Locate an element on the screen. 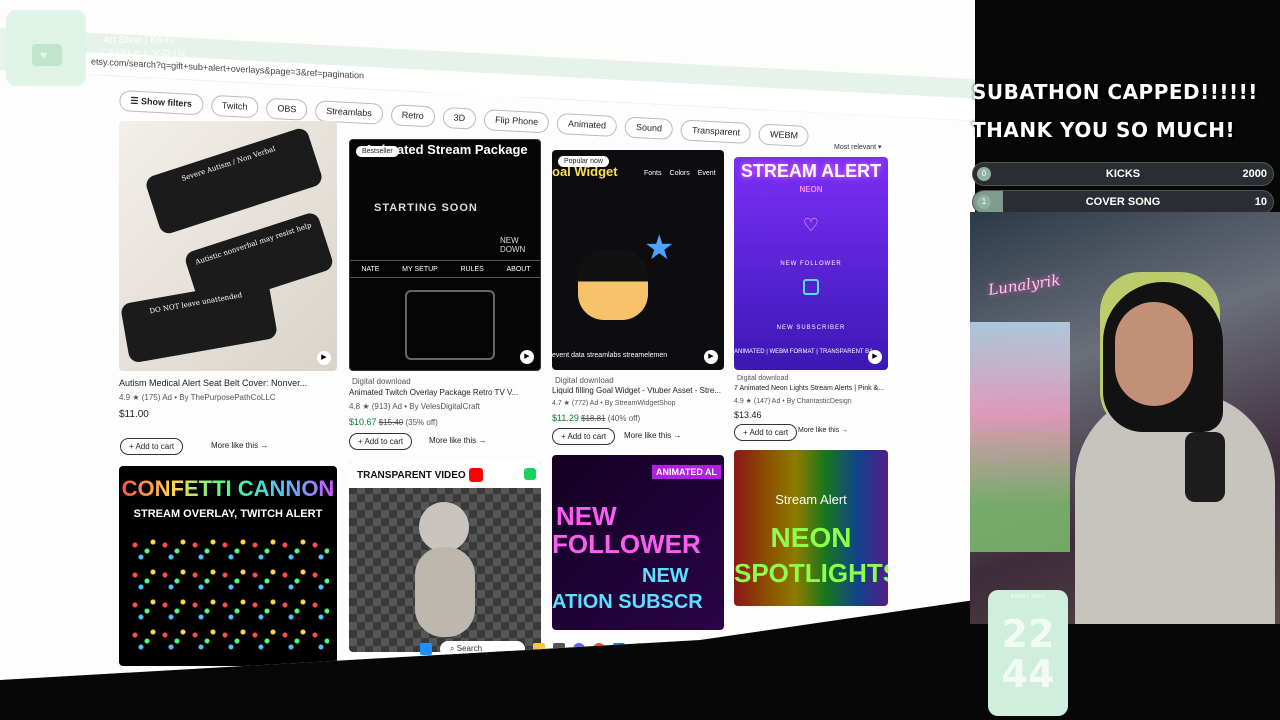  product-thumbnail-6: TRANSPARENT VIDEO is located at coordinates (445, 557).